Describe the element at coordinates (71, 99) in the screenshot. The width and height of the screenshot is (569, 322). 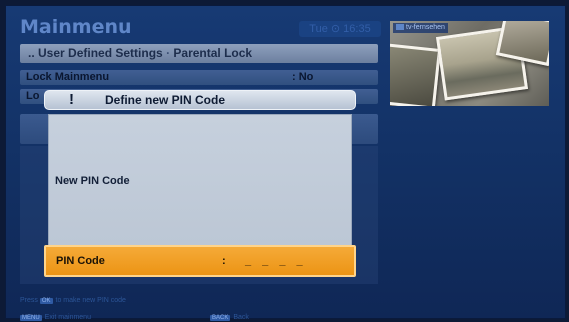
I see `warning-icon: !` at that location.